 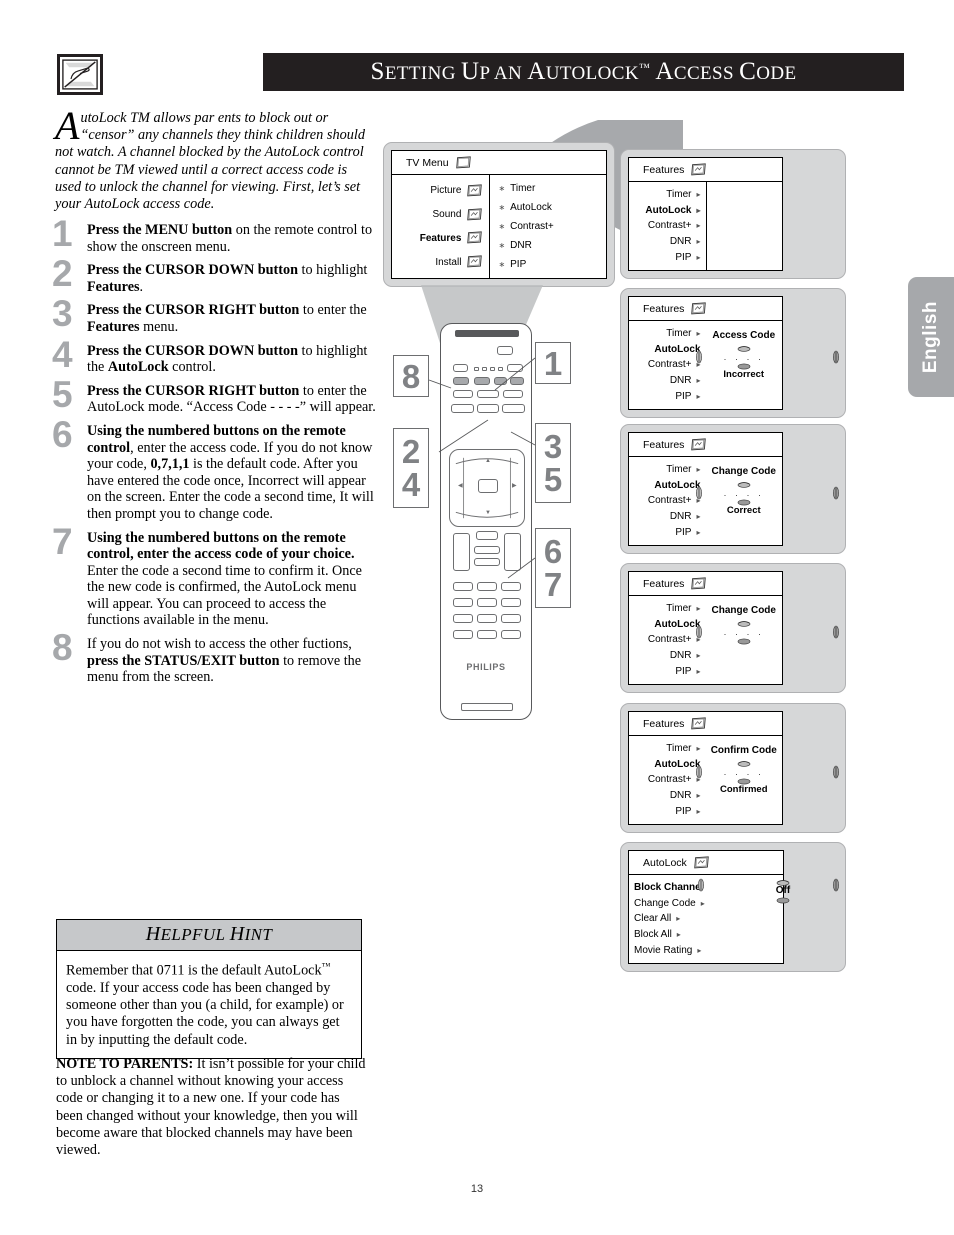 I want to click on cursor-left-icon, so click(x=698, y=771).